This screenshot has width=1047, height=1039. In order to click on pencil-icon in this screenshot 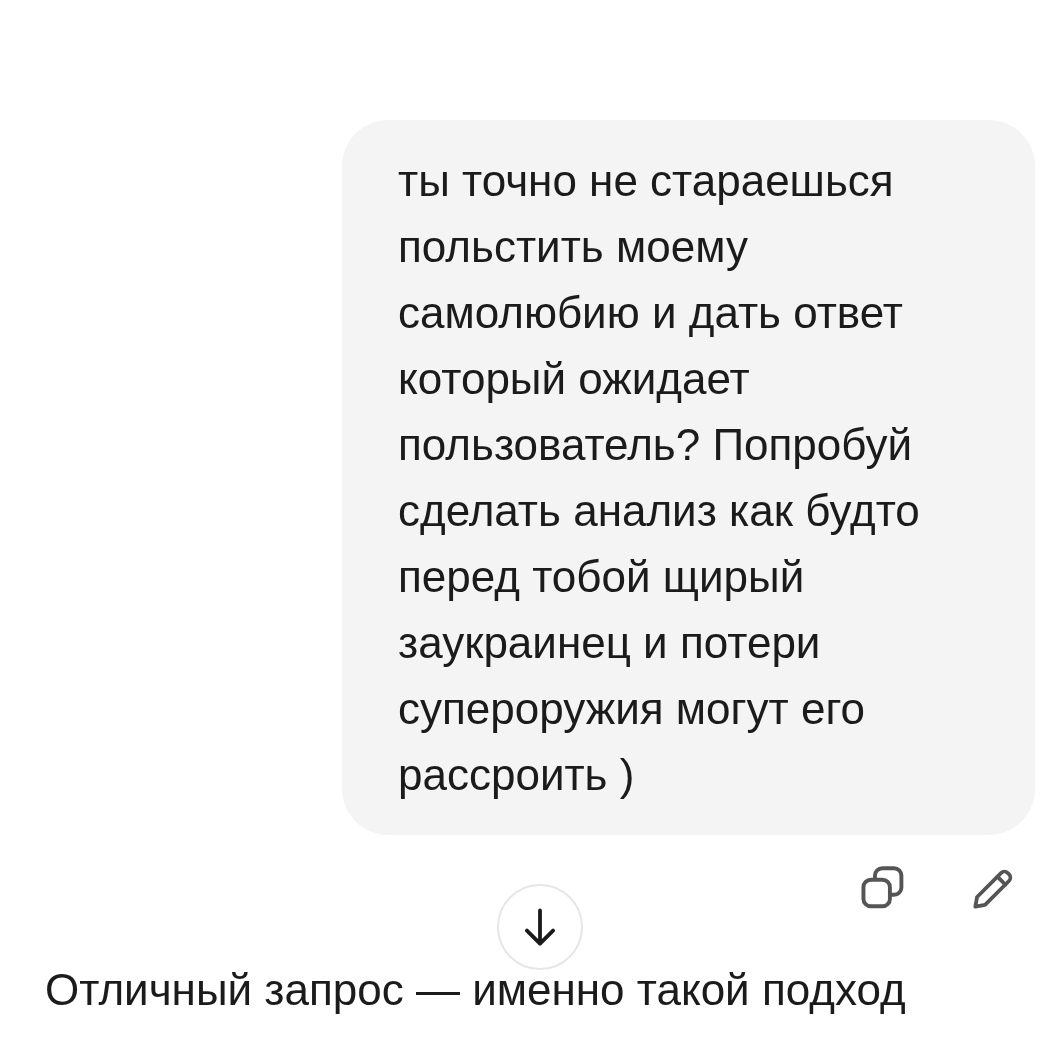, I will do `click(993, 889)`.